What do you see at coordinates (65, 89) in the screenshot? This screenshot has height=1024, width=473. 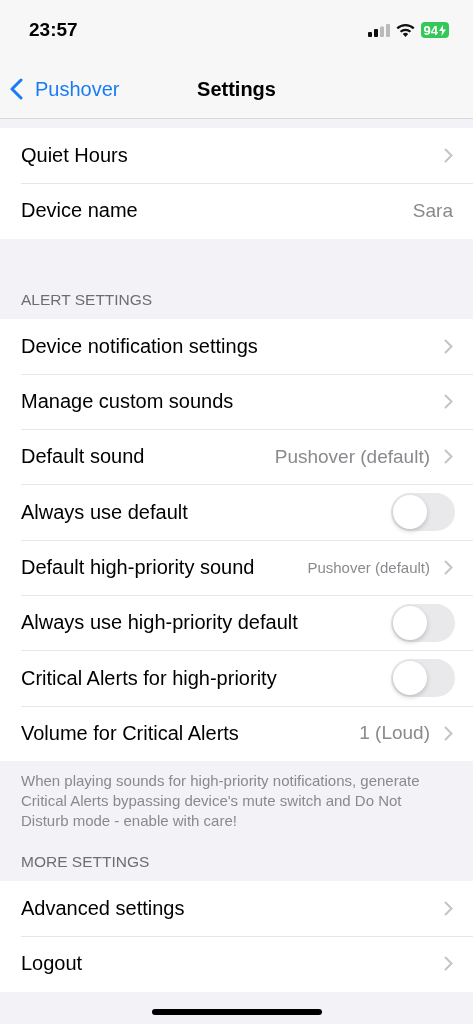 I see `back-button: Pushover` at bounding box center [65, 89].